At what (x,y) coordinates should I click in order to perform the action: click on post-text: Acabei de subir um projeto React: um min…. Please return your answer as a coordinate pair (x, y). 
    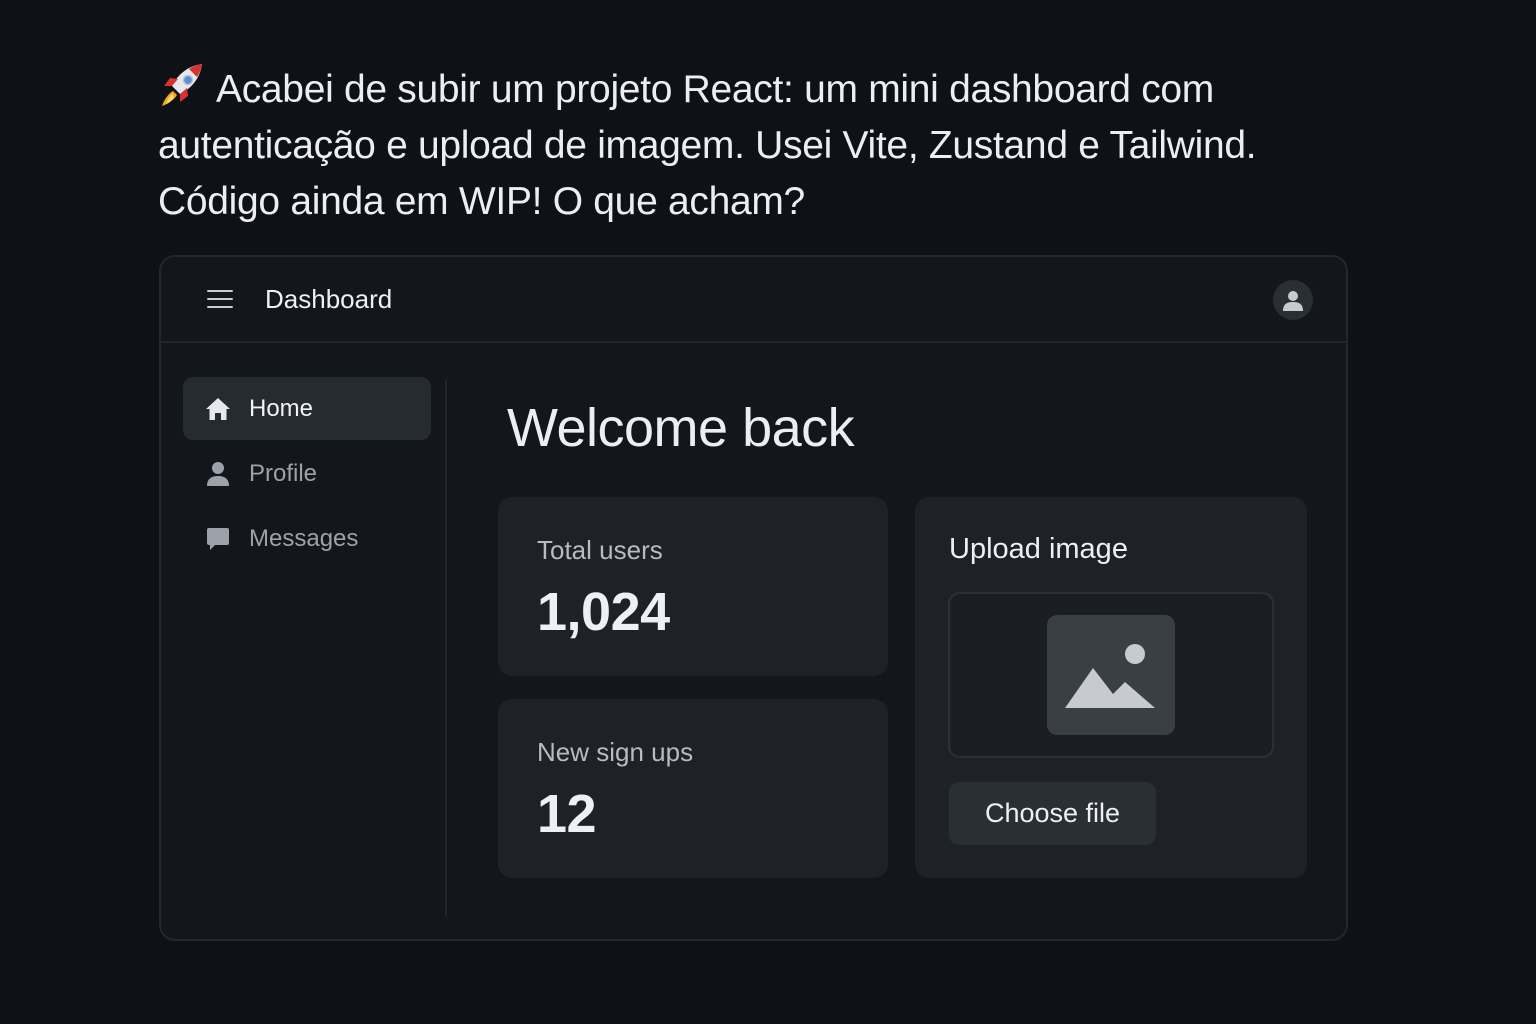
    Looking at the image, I should click on (758, 145).